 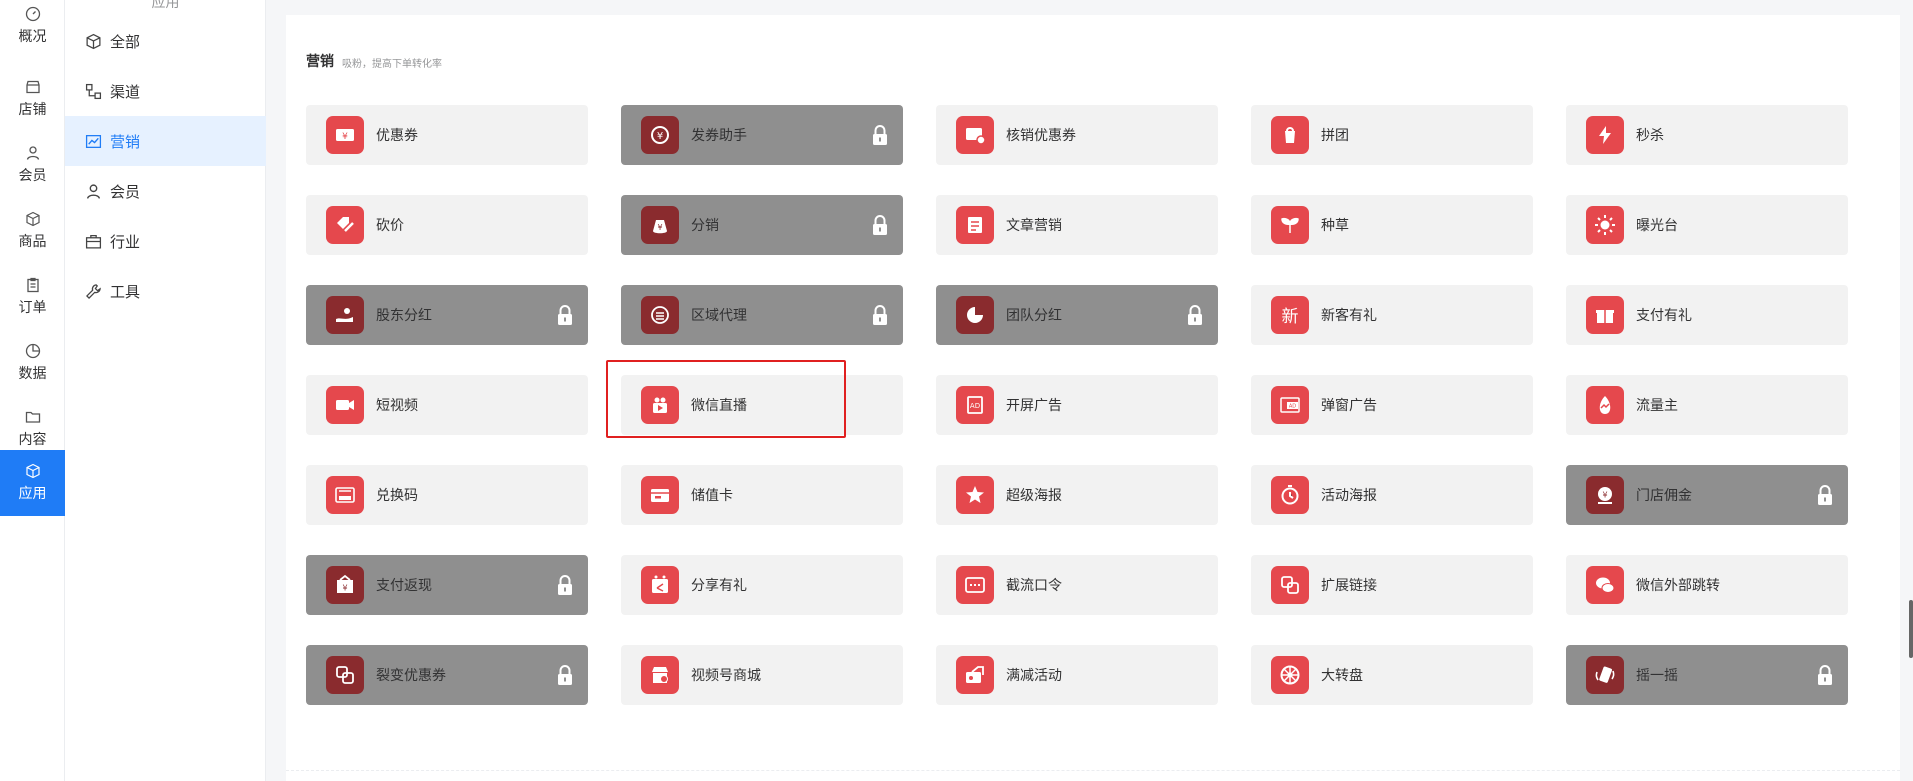 What do you see at coordinates (447, 405) in the screenshot?
I see `app-card: 短视频` at bounding box center [447, 405].